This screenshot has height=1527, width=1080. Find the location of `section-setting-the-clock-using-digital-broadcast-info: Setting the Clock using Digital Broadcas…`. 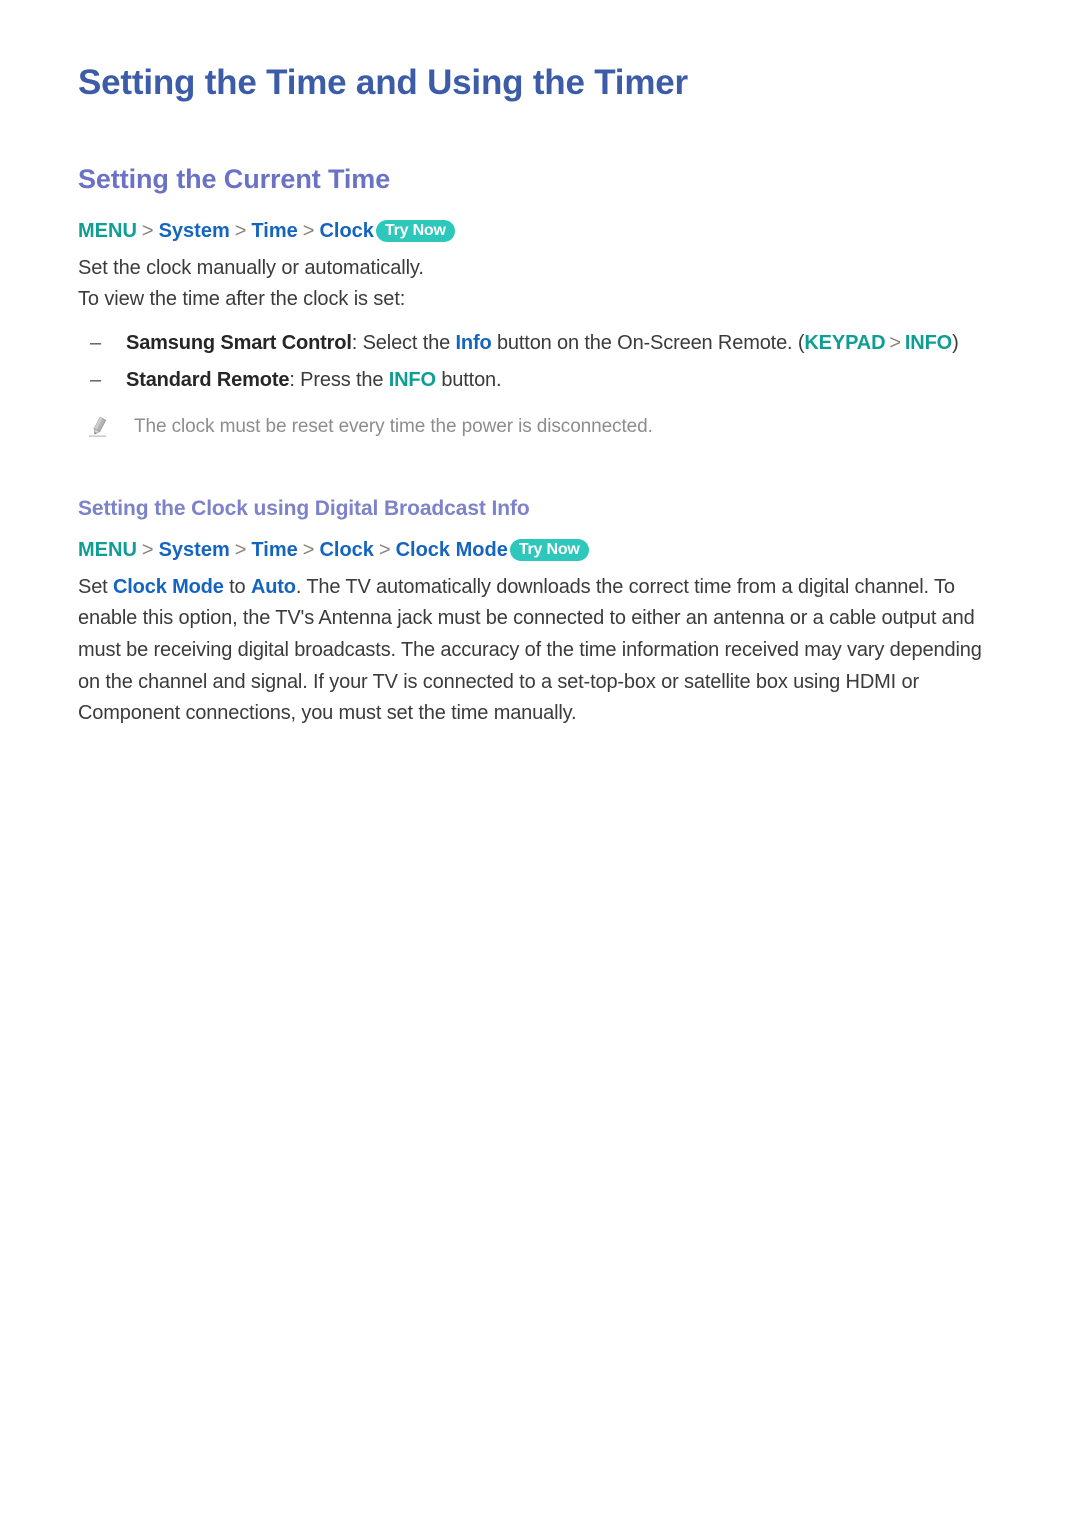

section-setting-the-clock-using-digital-broadcast-info: Setting the Clock using Digital Broadcas… is located at coordinates (540, 613).